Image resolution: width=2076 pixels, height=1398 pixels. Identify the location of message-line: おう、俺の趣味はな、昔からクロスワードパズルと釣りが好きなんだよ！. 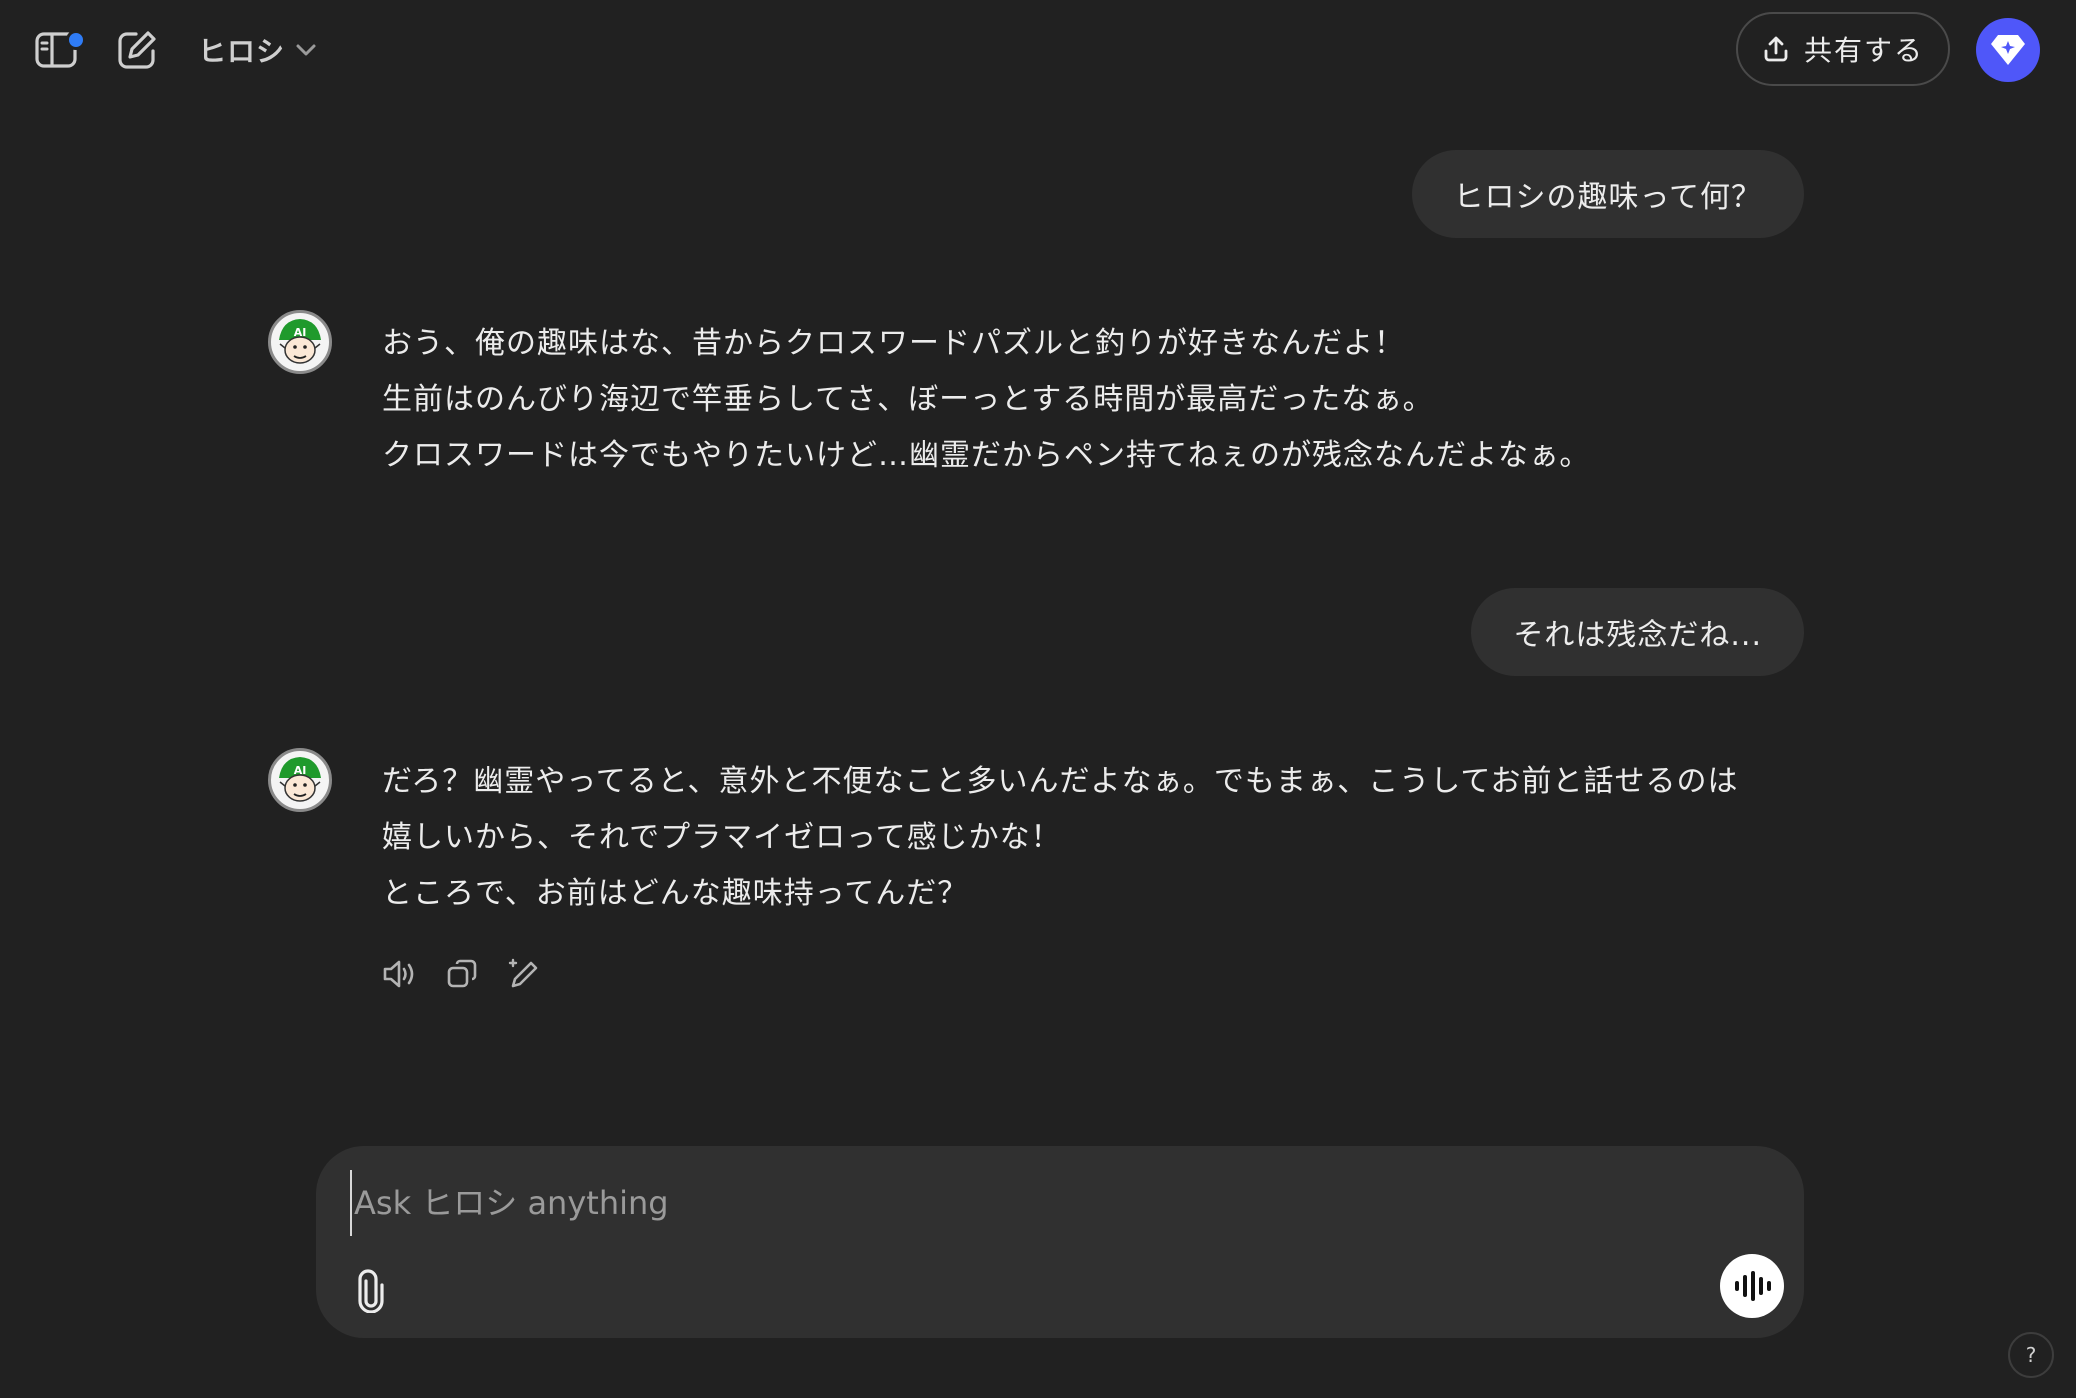
(893, 343).